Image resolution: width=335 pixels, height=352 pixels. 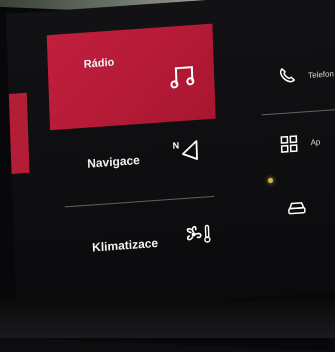 What do you see at coordinates (167, 319) in the screenshot?
I see `dashboard-trim` at bounding box center [167, 319].